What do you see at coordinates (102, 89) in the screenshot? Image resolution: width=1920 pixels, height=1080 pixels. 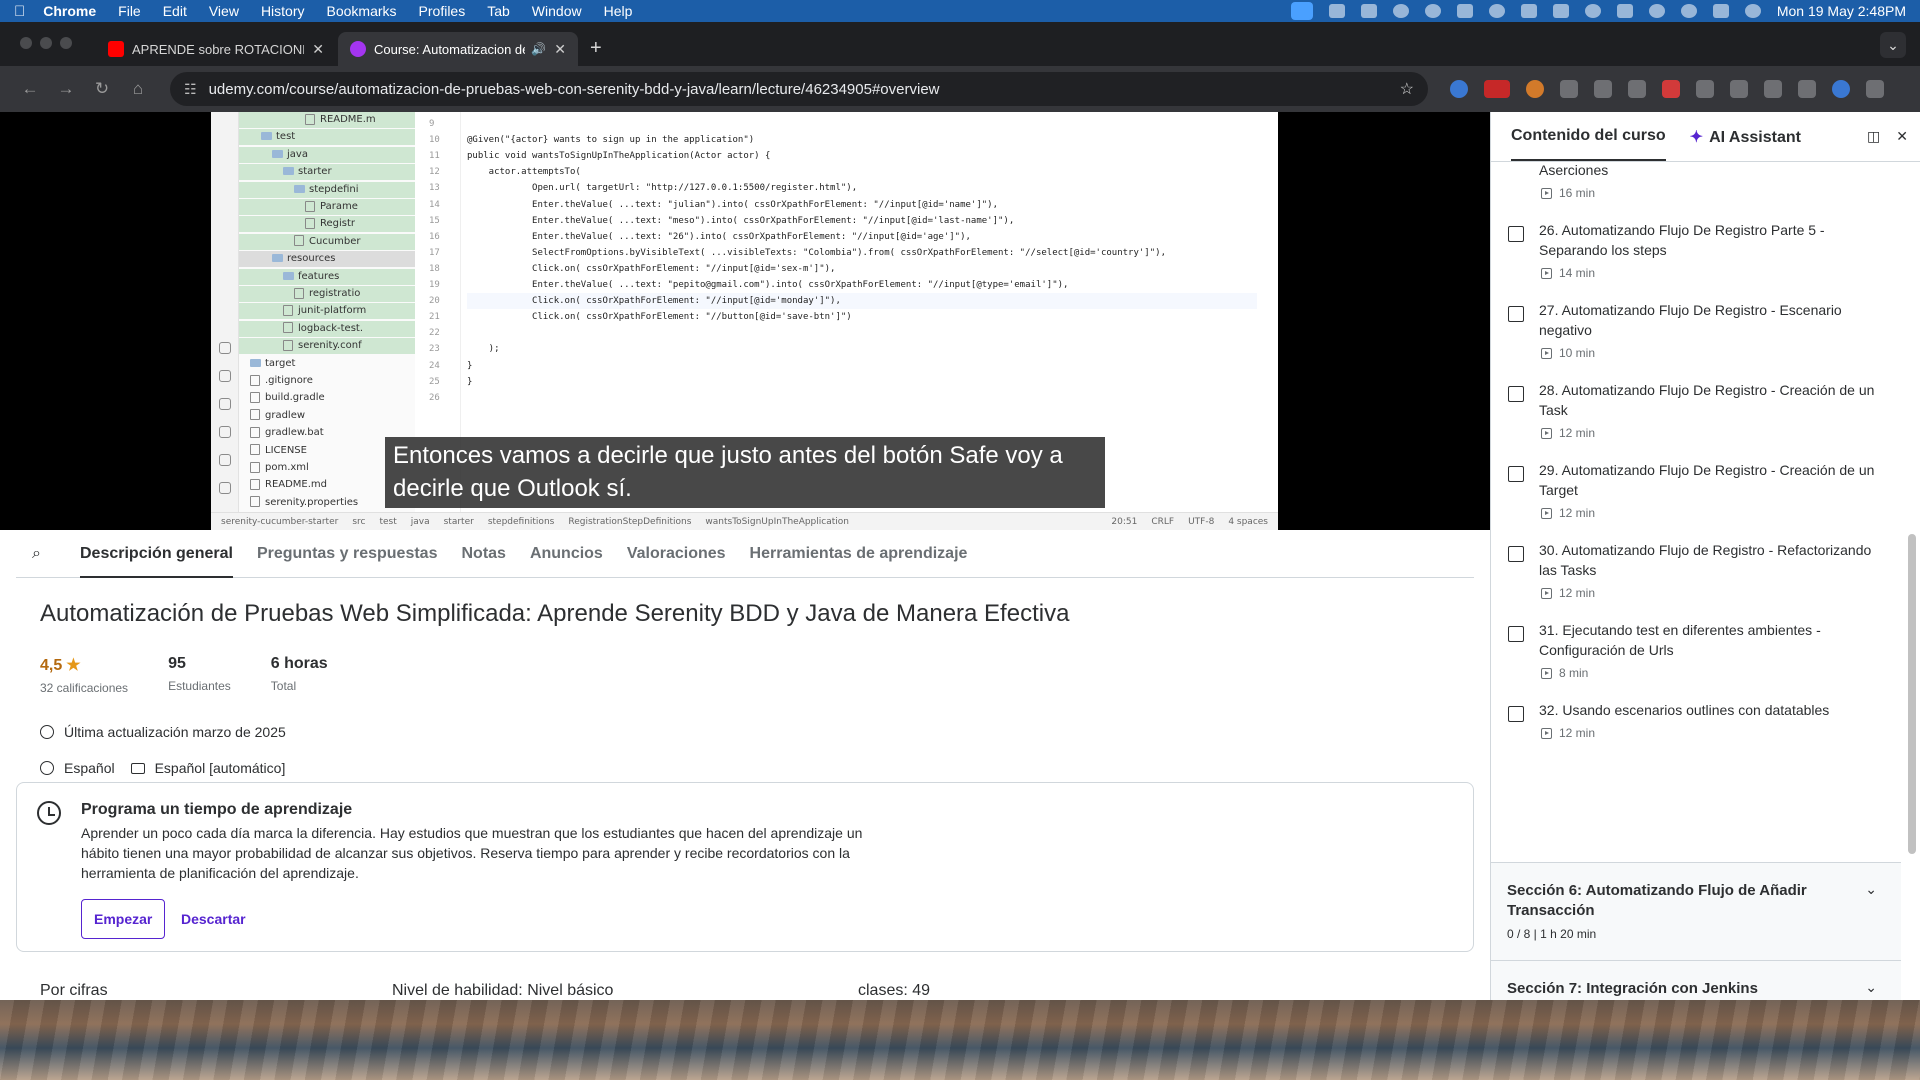 I see `reload-icon: ↻` at bounding box center [102, 89].